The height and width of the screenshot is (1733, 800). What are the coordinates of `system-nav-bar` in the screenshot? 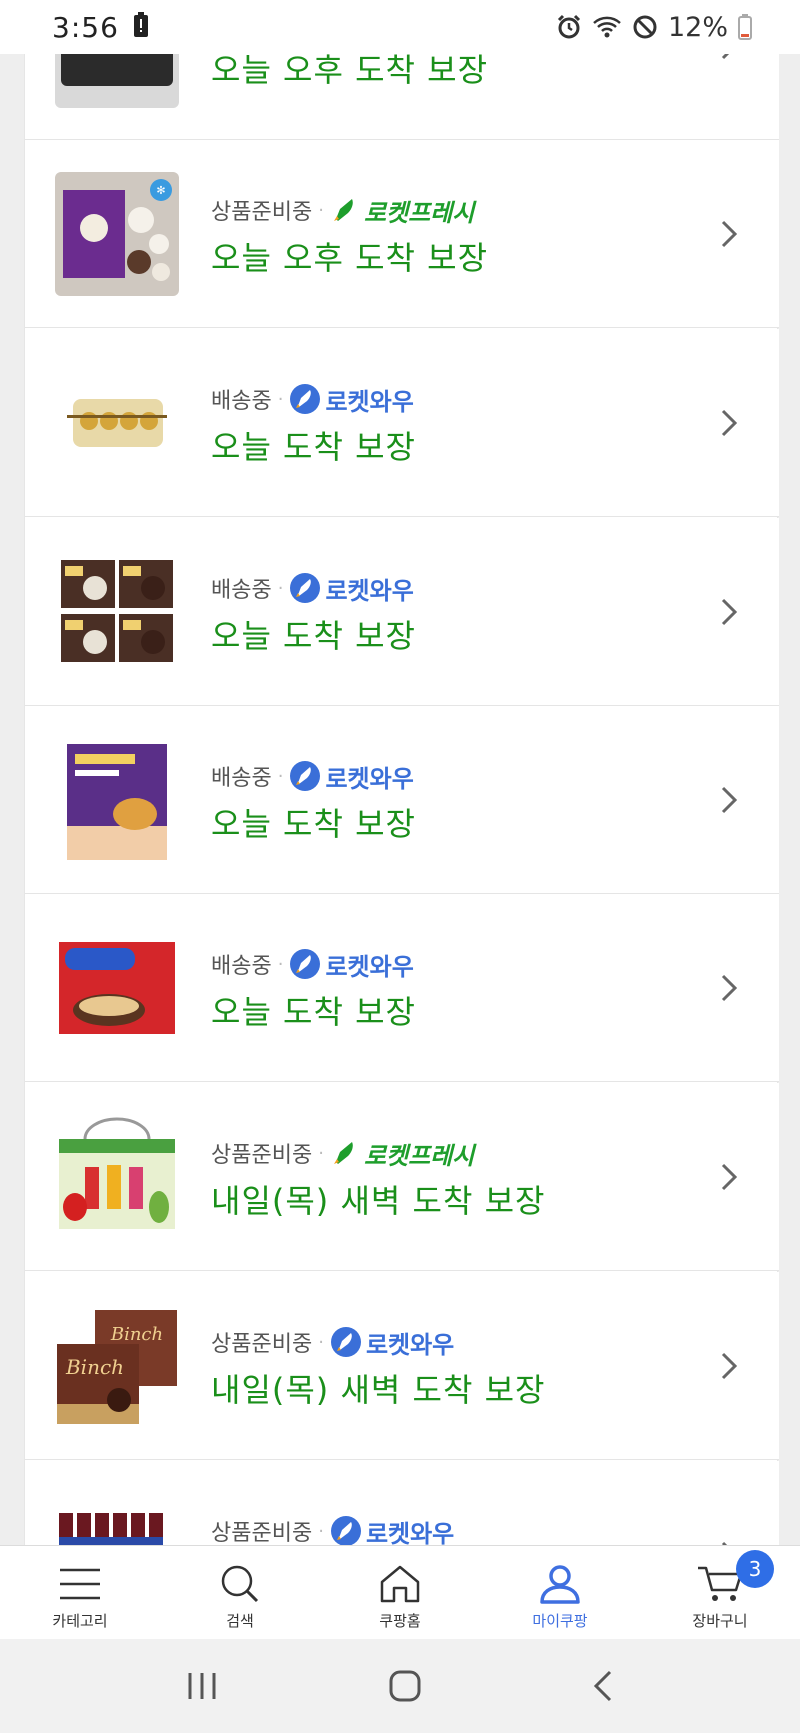 It's located at (400, 1686).